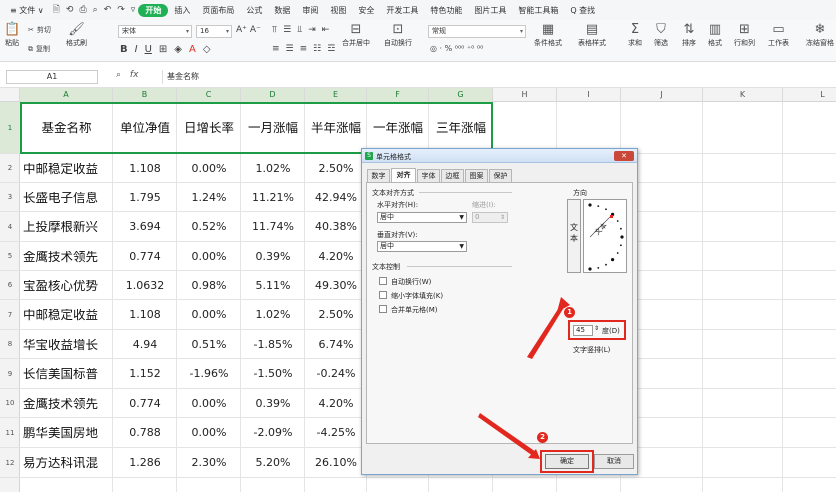 This screenshot has height=492, width=836. Describe the element at coordinates (567, 461) in the screenshot. I see `ok-button: 确定` at that location.